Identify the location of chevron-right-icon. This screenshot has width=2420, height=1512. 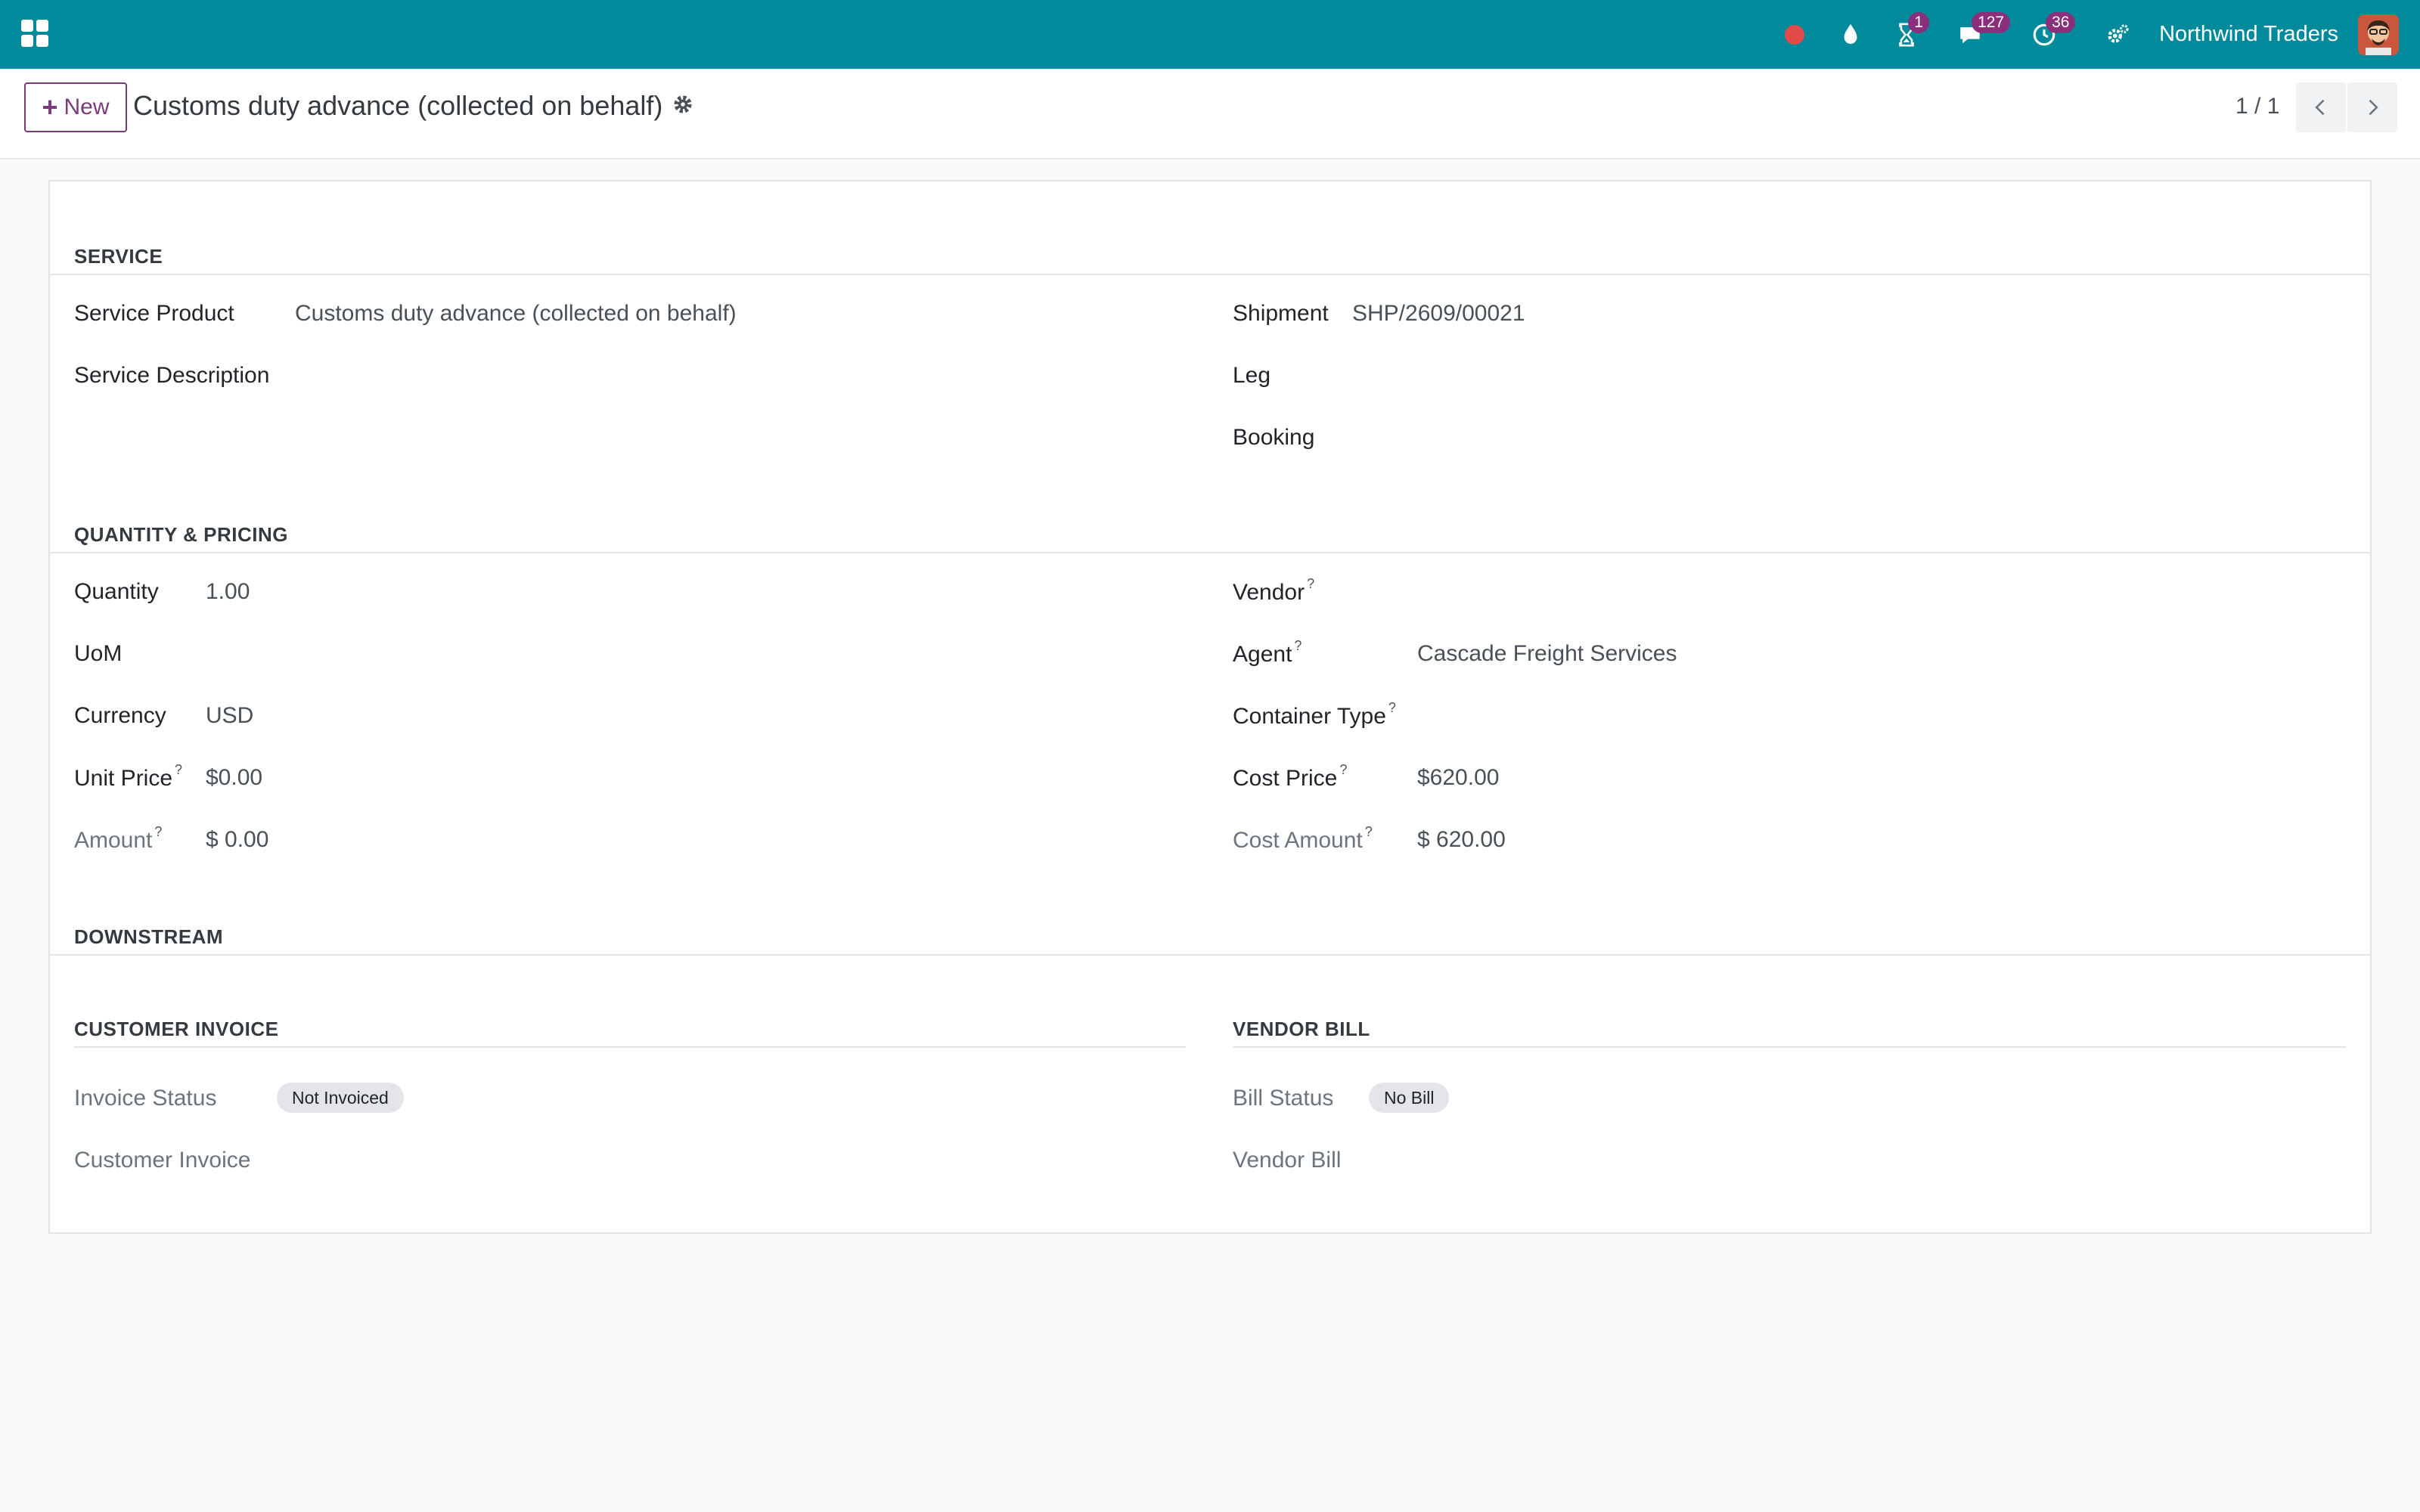
(2373, 107).